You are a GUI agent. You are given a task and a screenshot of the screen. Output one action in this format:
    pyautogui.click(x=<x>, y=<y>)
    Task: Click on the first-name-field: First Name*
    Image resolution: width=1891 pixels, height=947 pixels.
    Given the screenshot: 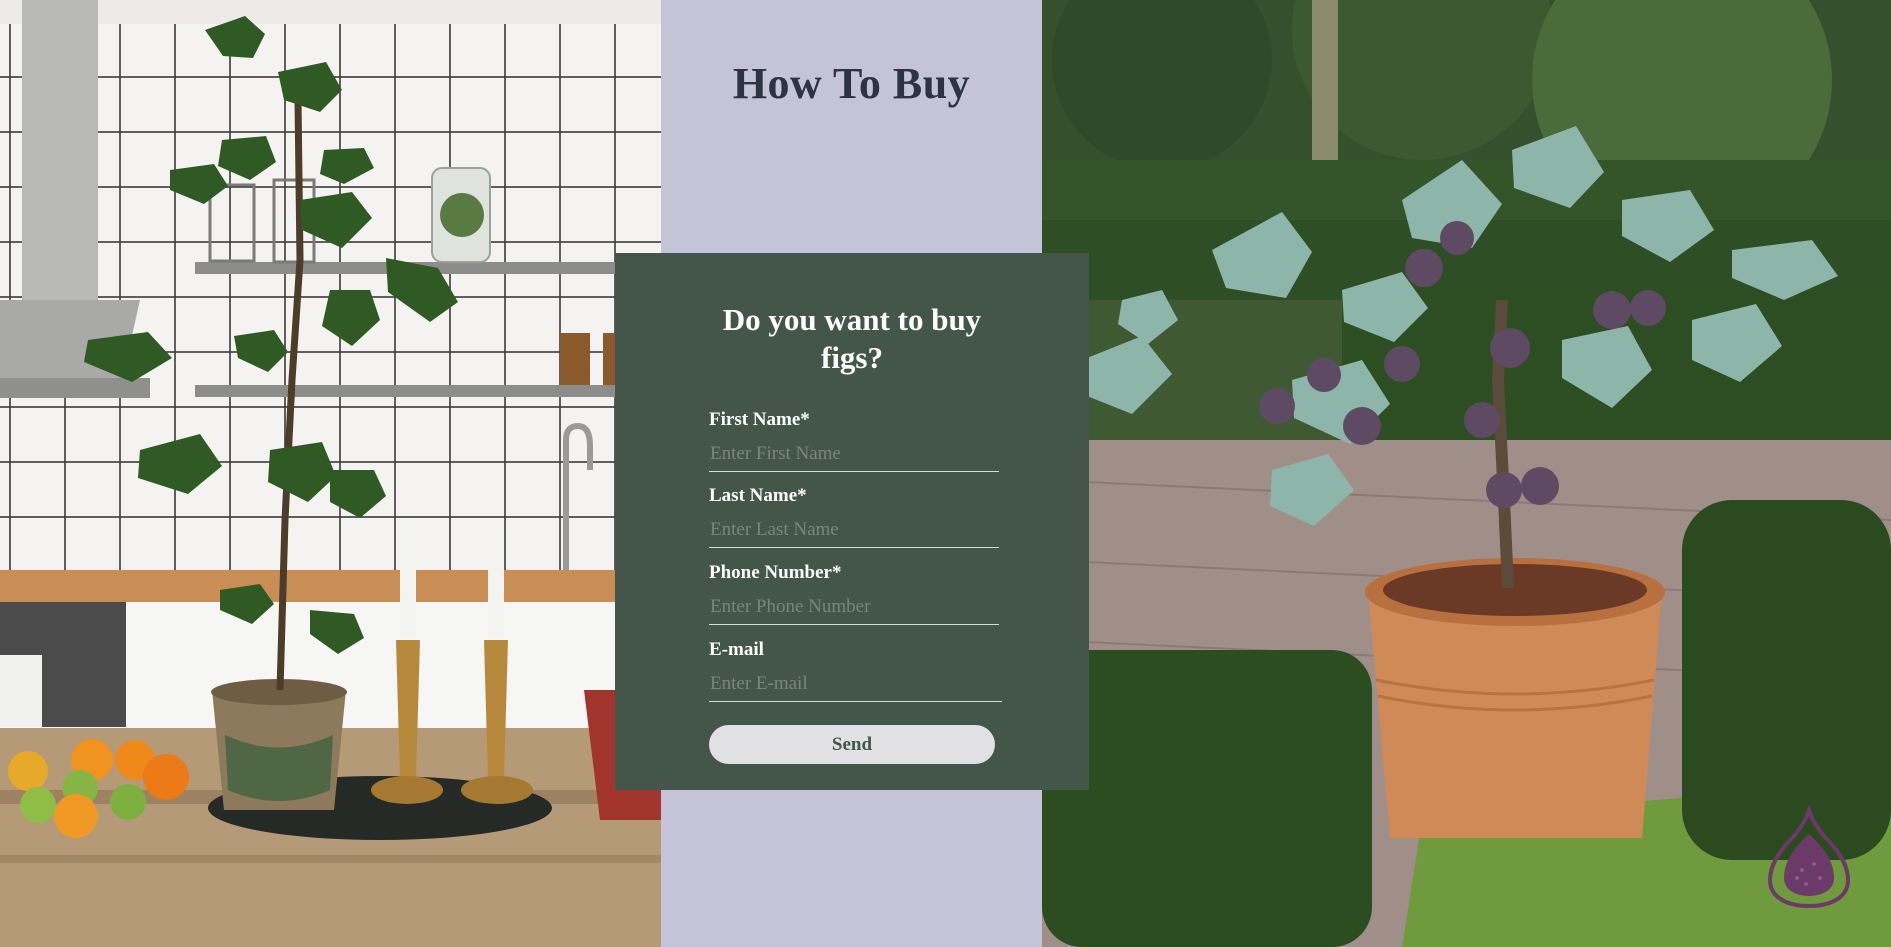 What is the action you would take?
    pyautogui.click(x=854, y=440)
    